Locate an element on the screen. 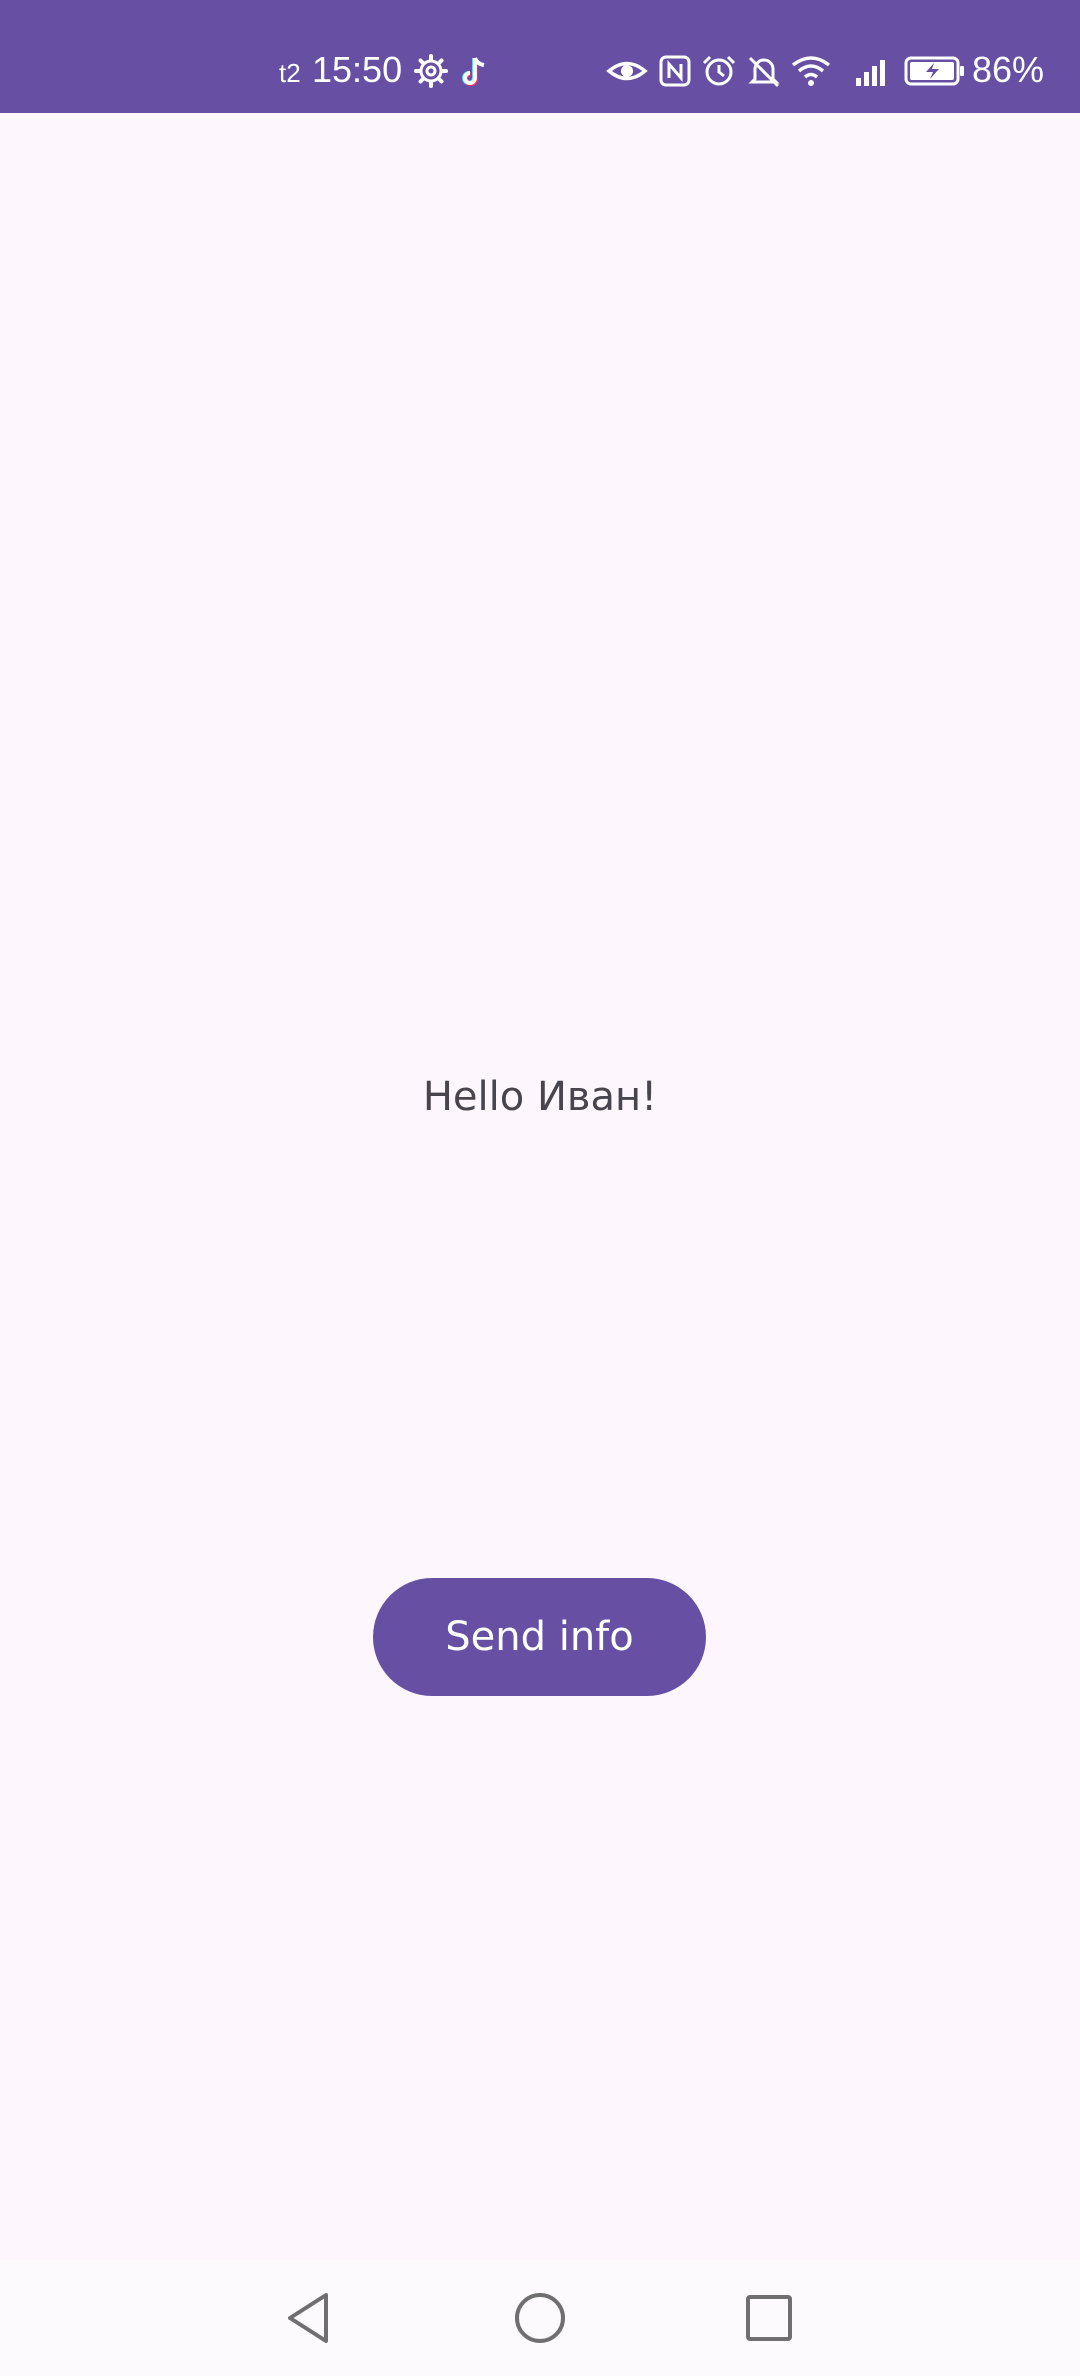 This screenshot has height=2376, width=1080. greeting-text: Hello Иван! is located at coordinates (540, 1097).